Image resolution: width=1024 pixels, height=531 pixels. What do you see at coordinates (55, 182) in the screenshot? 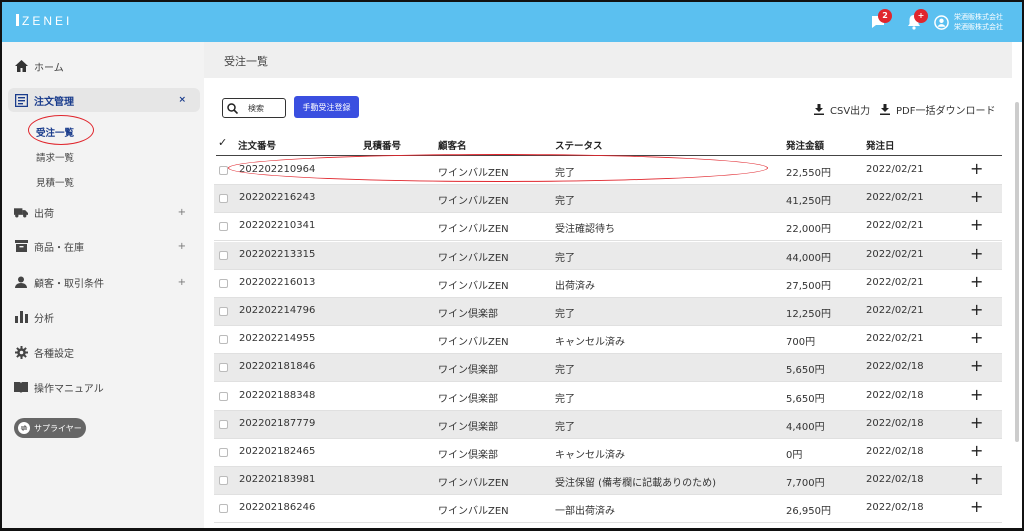
I see `sidebar-sub-quotes: 見積一覧` at bounding box center [55, 182].